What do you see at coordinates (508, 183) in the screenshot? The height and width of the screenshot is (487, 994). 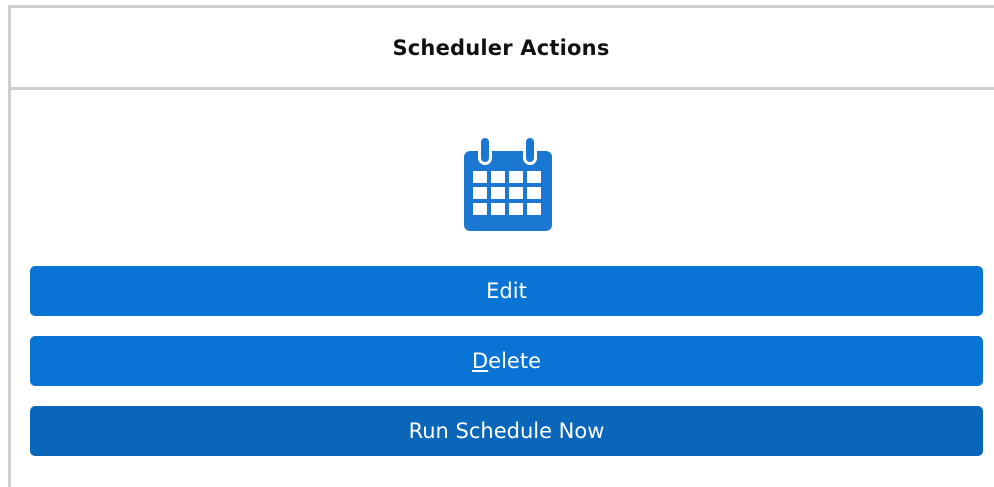 I see `calendar-icon` at bounding box center [508, 183].